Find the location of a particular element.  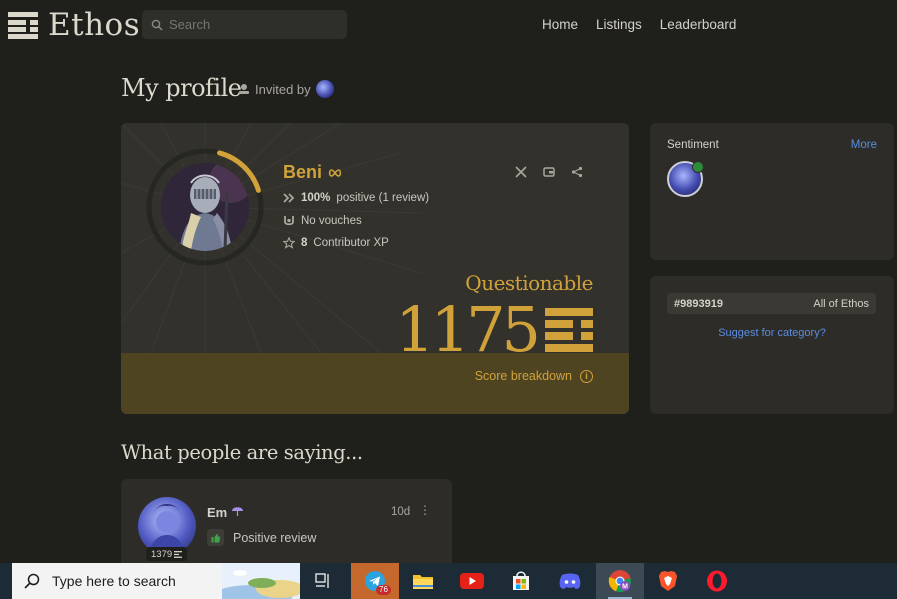

review-type: Positive review is located at coordinates (261, 537).